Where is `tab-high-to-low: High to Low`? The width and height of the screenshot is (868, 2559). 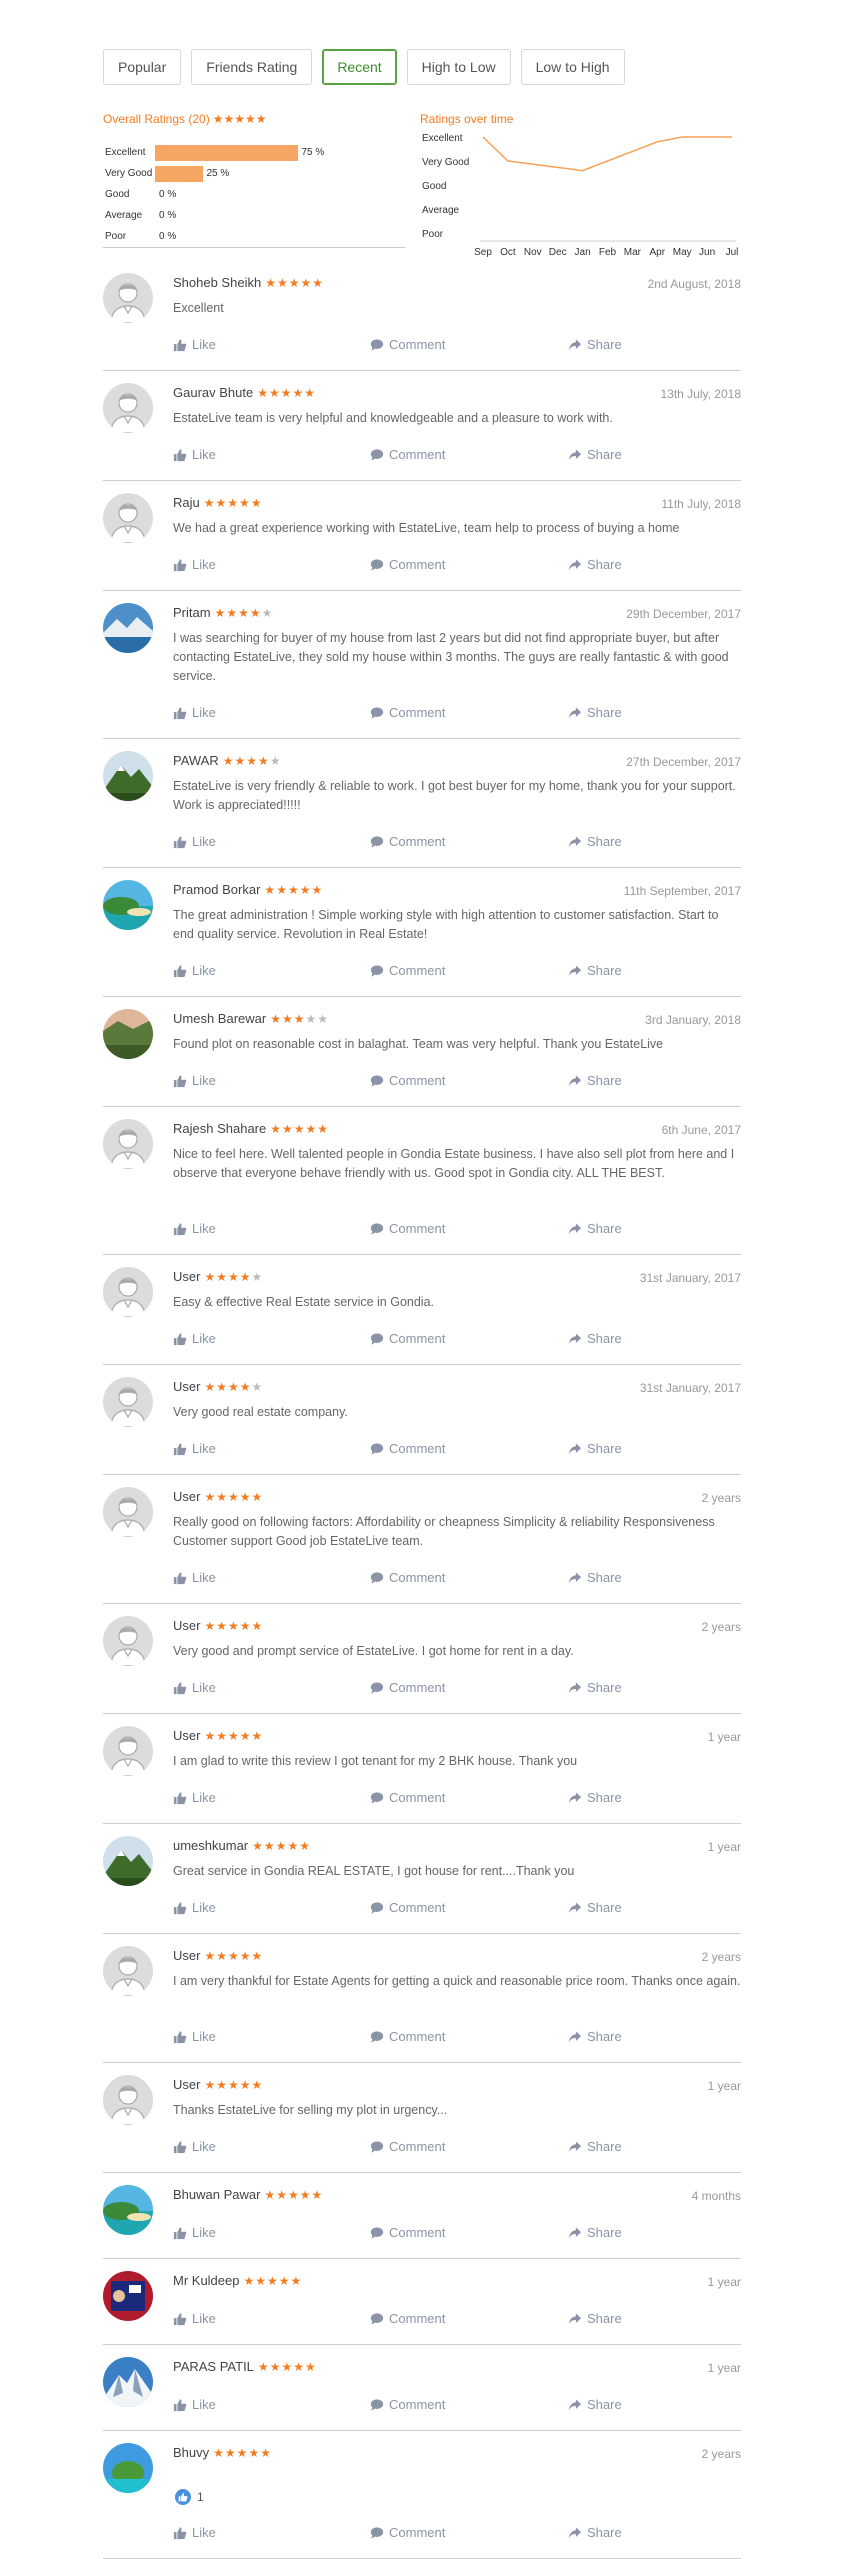
tab-high-to-low: High to Low is located at coordinates (458, 67).